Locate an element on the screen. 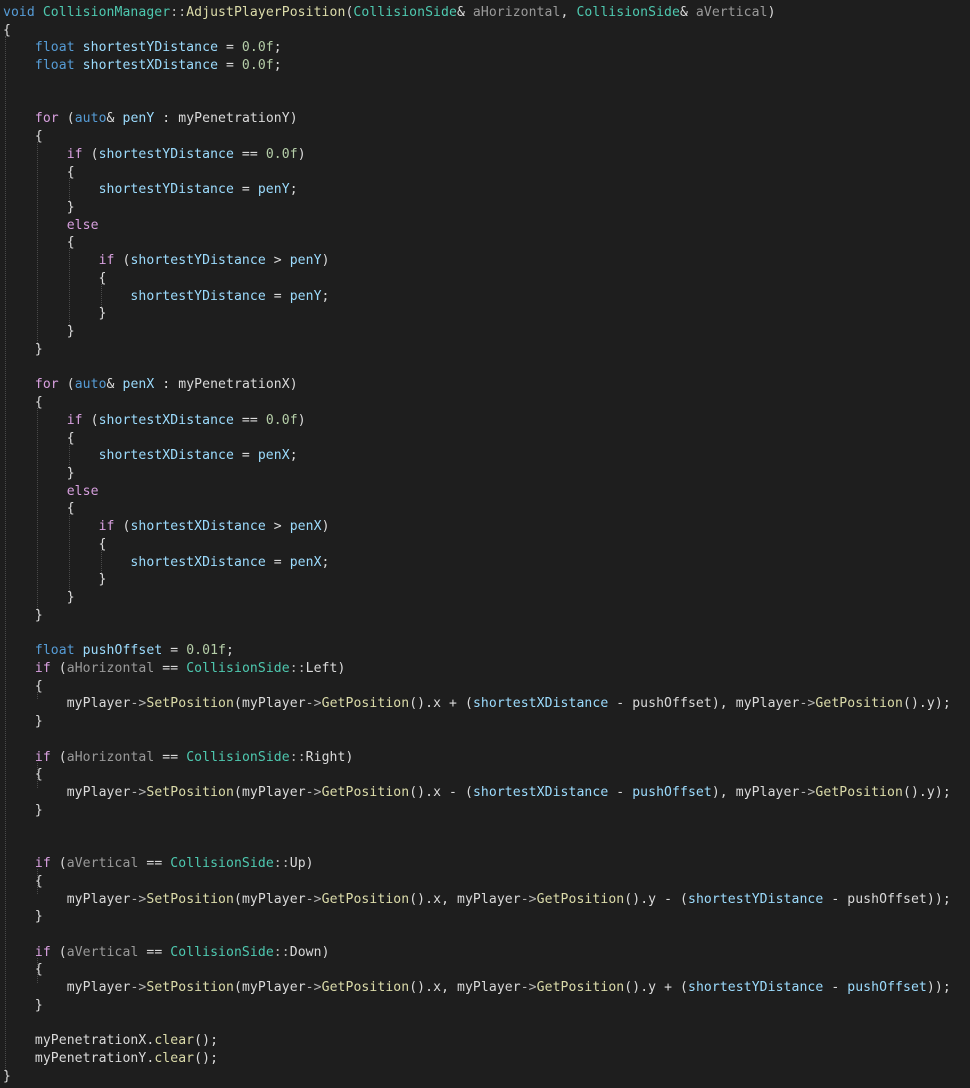 The width and height of the screenshot is (970, 1088). code-line: if (aVertical == CollisionSide::Up) is located at coordinates (158, 864).